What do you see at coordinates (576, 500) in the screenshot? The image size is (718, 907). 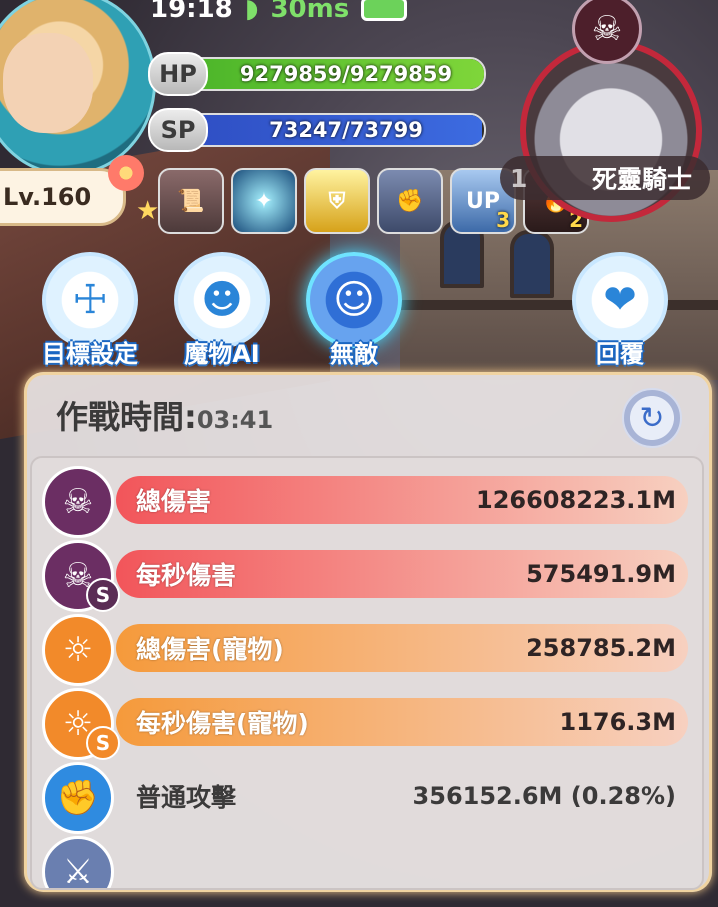 I see `row-value: 126608223.1M` at bounding box center [576, 500].